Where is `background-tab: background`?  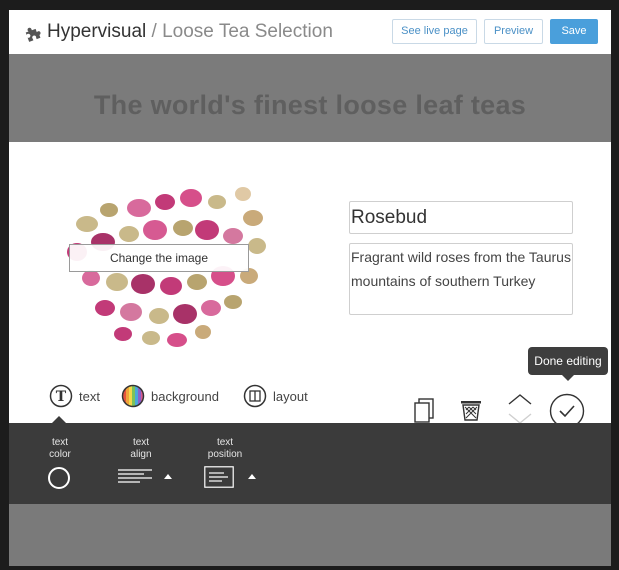
background-tab: background is located at coordinates (170, 396).